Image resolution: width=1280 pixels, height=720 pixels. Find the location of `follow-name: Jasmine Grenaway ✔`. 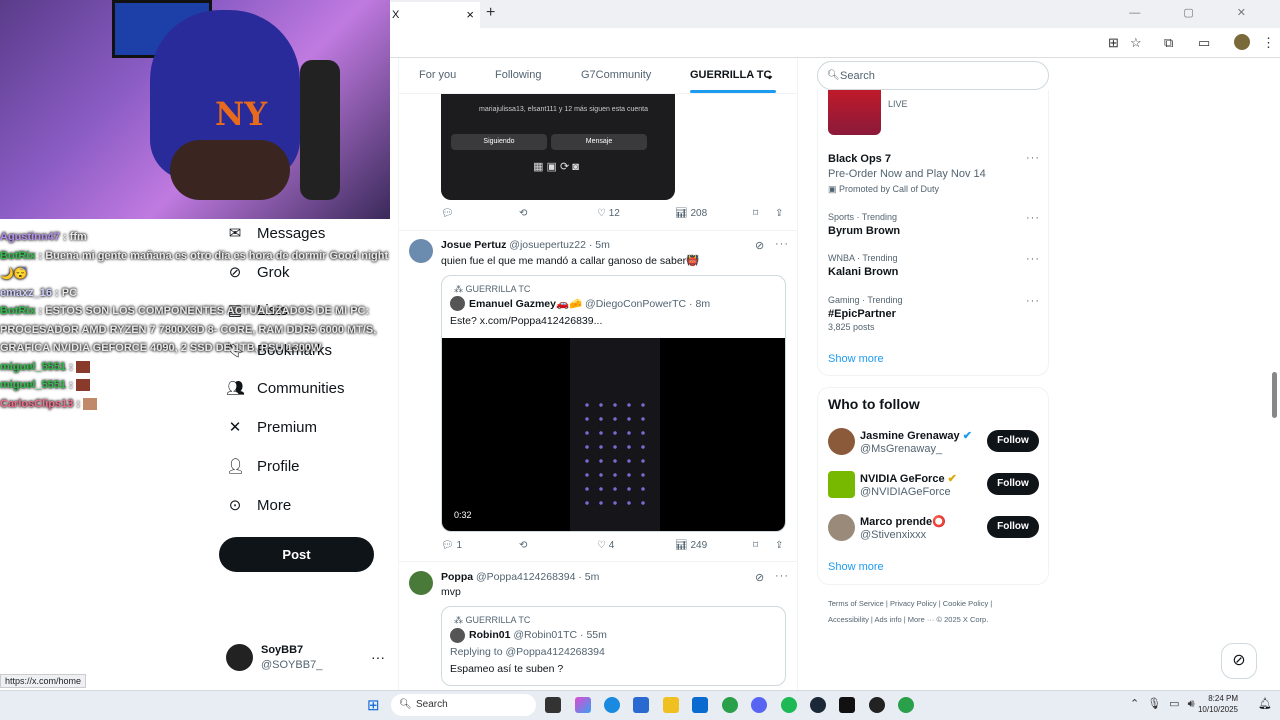

follow-name: Jasmine Grenaway ✔ is located at coordinates (916, 435).